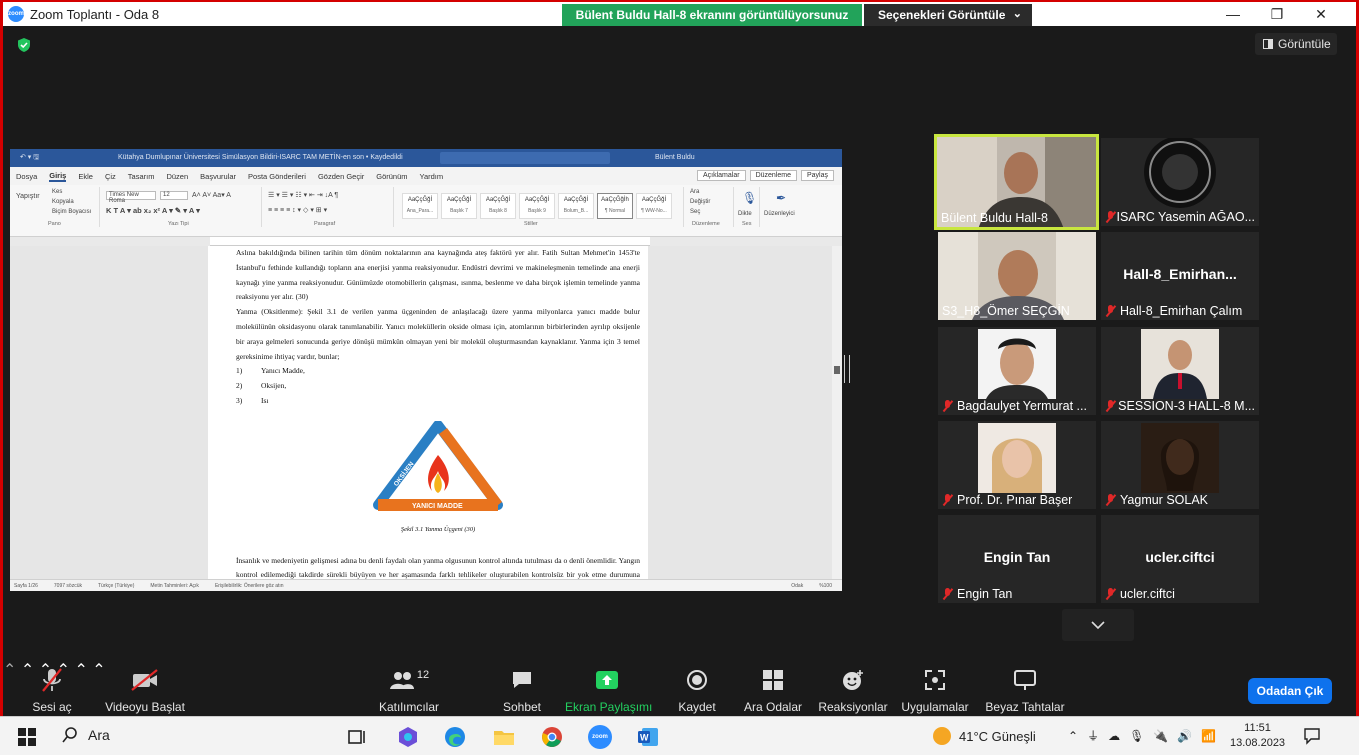 This screenshot has height=755, width=1359. What do you see at coordinates (218, 176) in the screenshot?
I see `word-menu-item: Başvurular` at bounding box center [218, 176].